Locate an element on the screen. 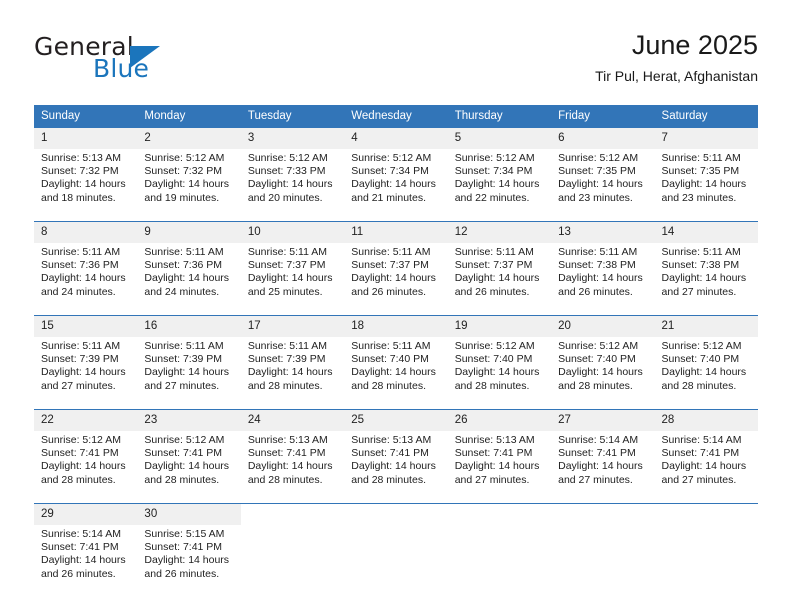 This screenshot has width=792, height=612. sunset-text: Sunset: 7:36 PM is located at coordinates (80, 265).